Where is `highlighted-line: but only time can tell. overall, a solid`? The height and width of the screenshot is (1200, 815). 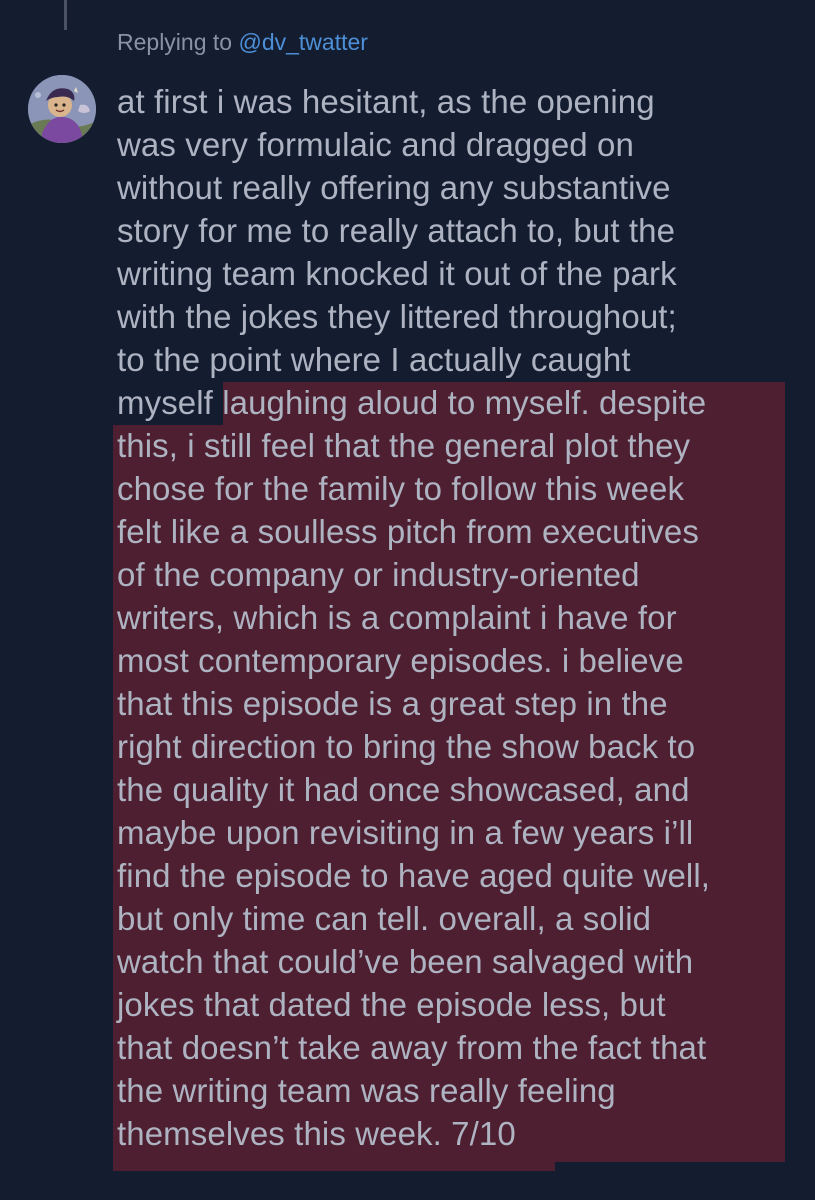 highlighted-line: but only time can tell. overall, a solid is located at coordinates (384, 918).